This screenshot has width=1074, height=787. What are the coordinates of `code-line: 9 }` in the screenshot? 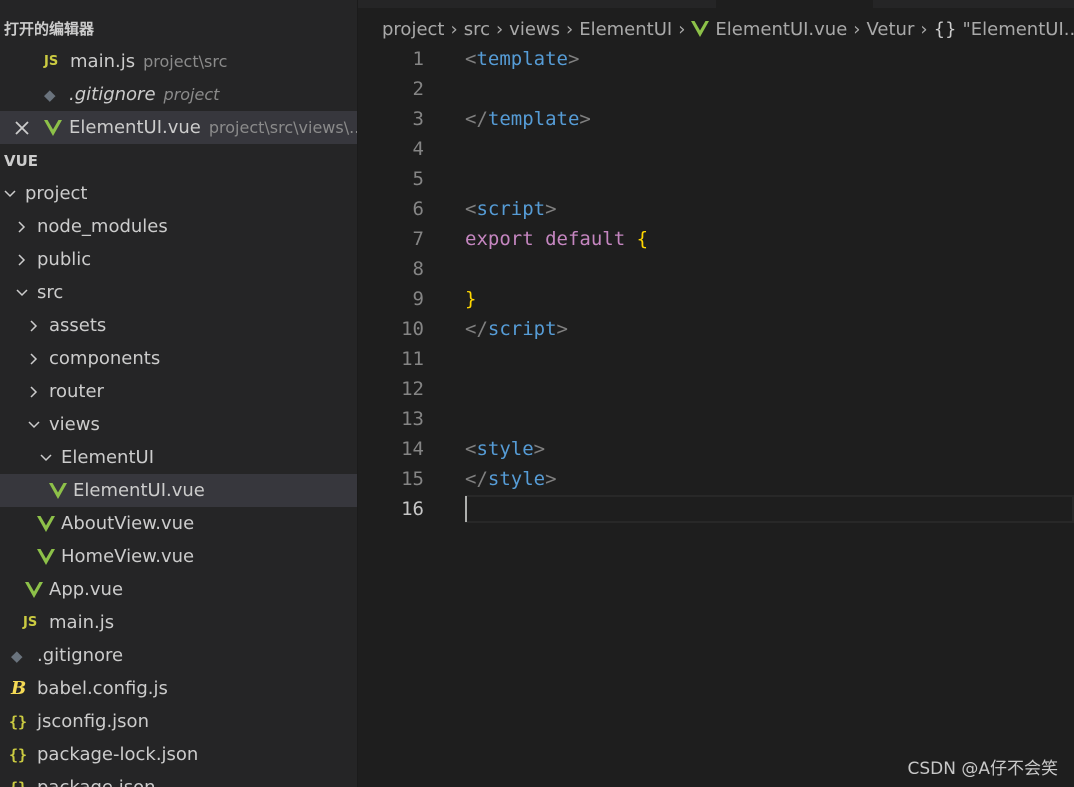 It's located at (716, 299).